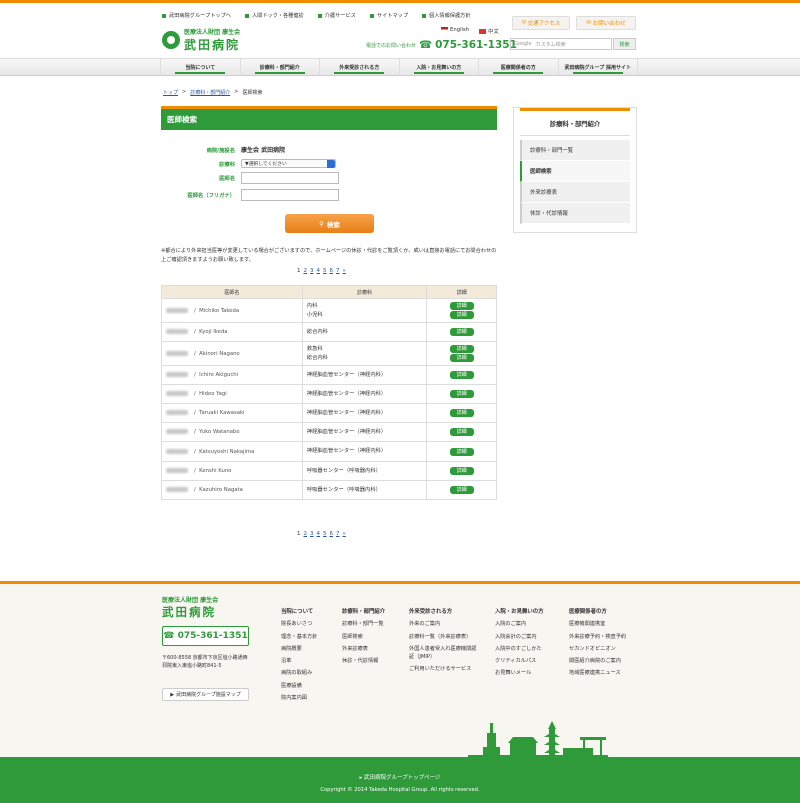 This screenshot has width=800, height=803. I want to click on footer-link: 地域医療連携ニュース, so click(597, 673).